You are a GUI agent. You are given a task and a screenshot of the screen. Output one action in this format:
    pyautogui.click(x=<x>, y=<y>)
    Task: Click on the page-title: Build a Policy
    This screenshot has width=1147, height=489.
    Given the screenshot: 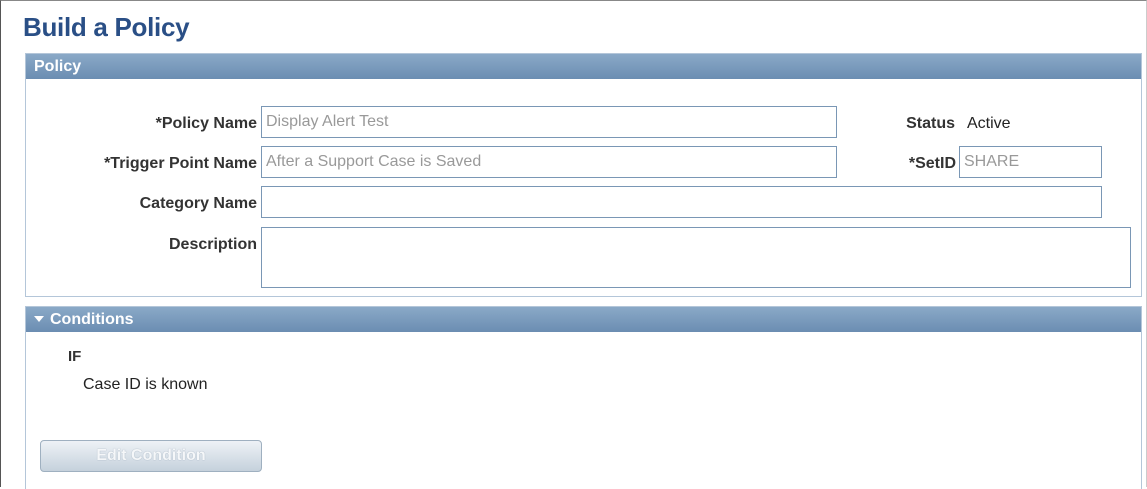 What is the action you would take?
    pyautogui.click(x=106, y=27)
    